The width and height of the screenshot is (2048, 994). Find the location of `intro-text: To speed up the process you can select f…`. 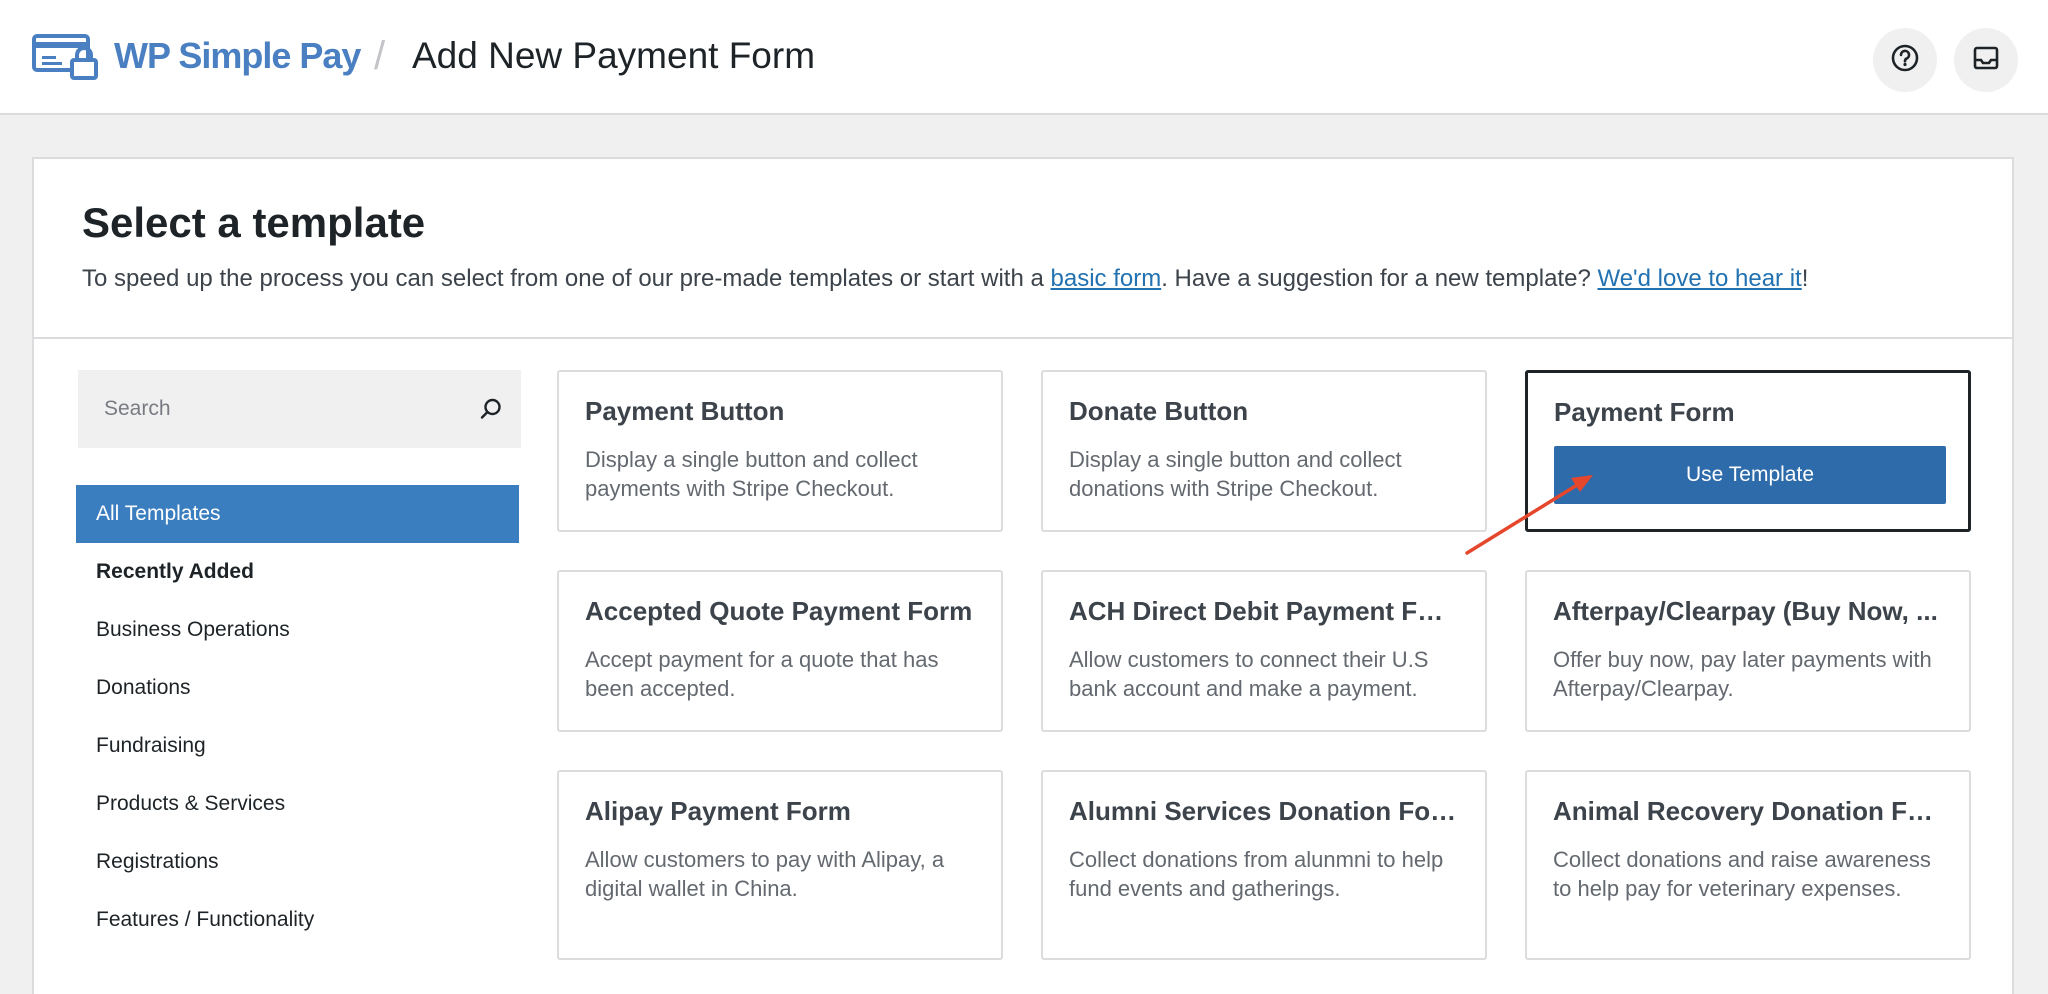

intro-text: To speed up the process you can select f… is located at coordinates (945, 279).